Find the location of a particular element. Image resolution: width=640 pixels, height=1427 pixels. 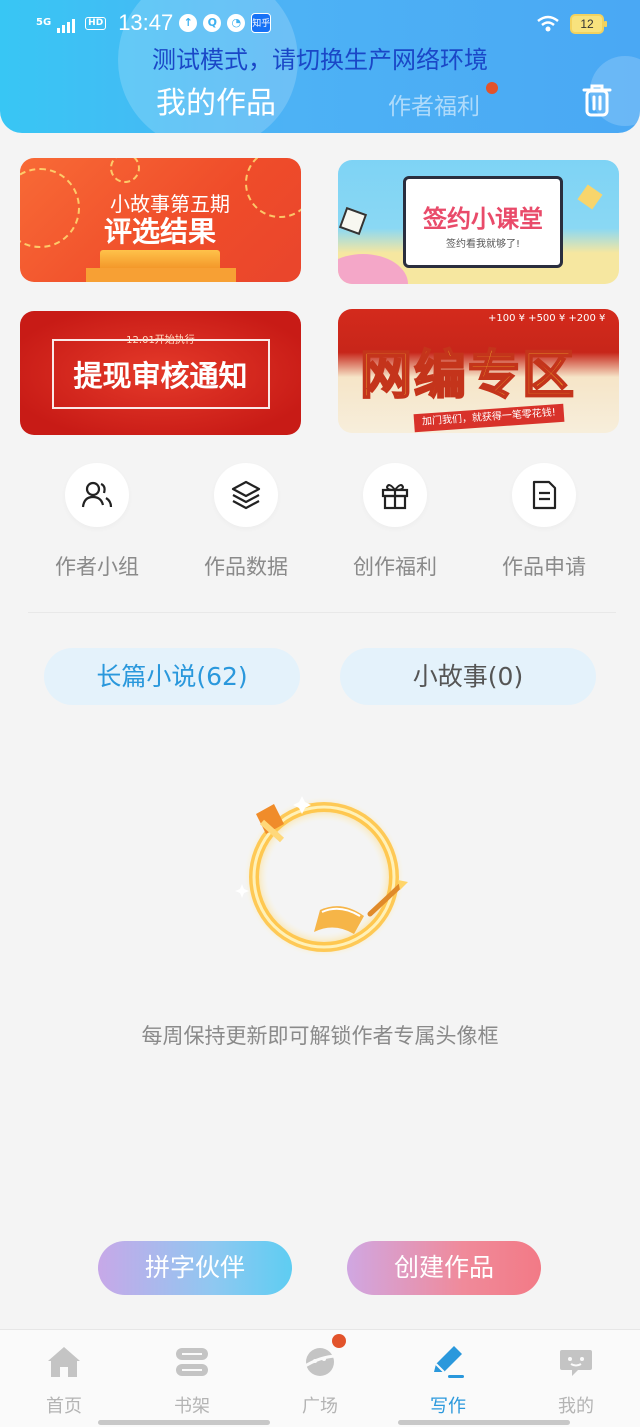

status-bar: 5G HD 13:47 ↑ Q ◔ 知乎 12 is located at coordinates (320, 25).